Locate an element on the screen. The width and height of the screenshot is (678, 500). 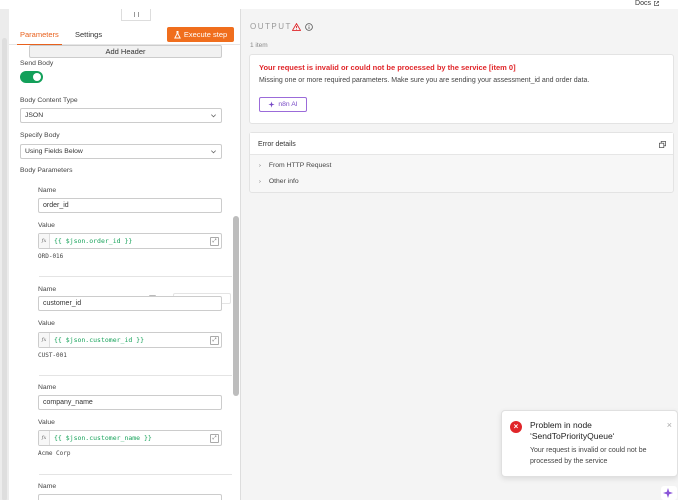
docs-label: Docs is located at coordinates (643, 3).